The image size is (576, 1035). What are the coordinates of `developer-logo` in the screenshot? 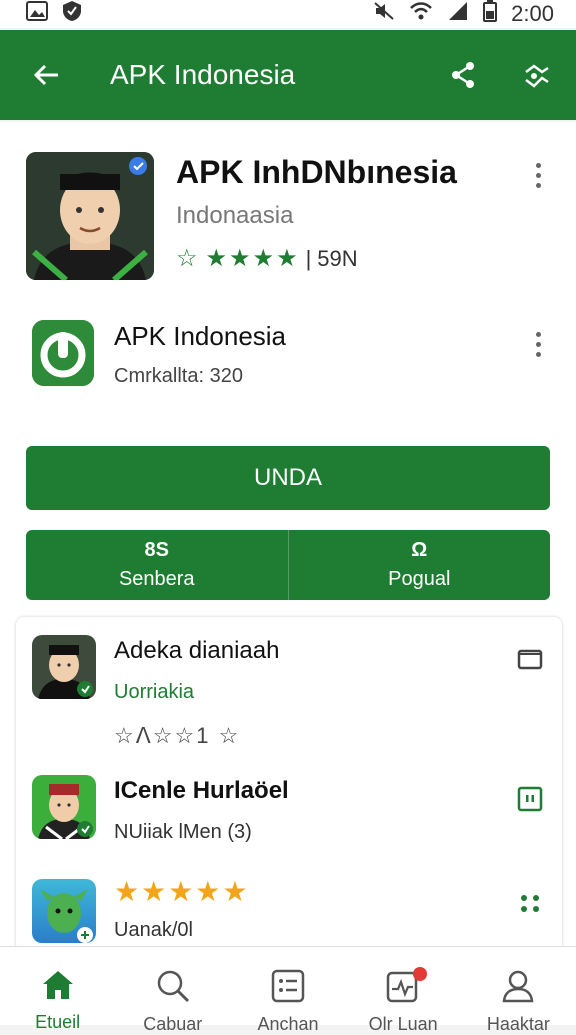 It's located at (63, 353).